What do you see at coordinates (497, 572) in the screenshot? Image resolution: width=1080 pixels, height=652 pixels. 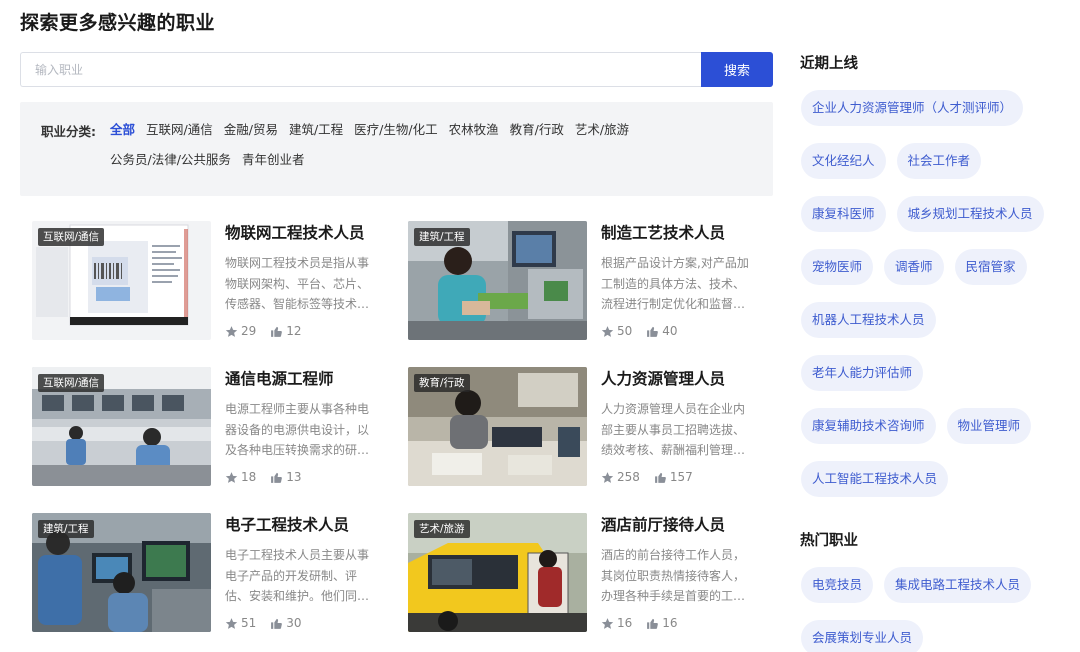 I see `job-thumbnail: 艺术/旅游` at bounding box center [497, 572].